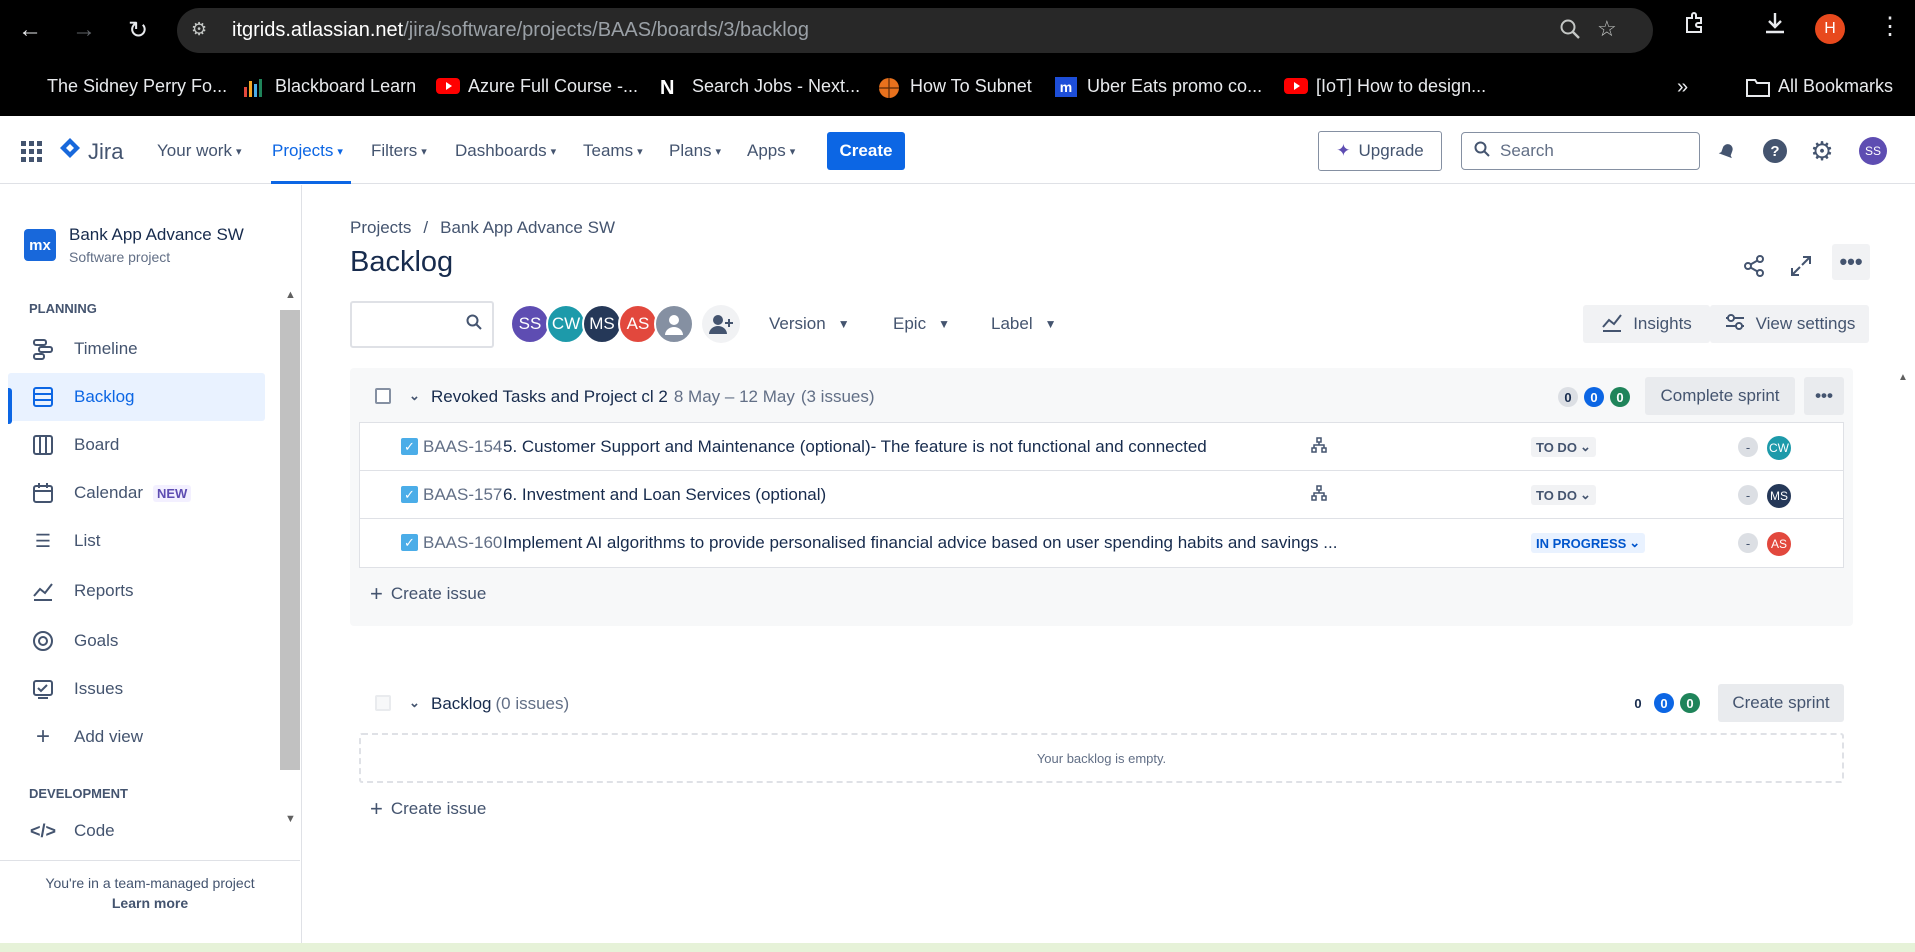 The image size is (1915, 952). What do you see at coordinates (1646, 324) in the screenshot?
I see `insights-button: Insights` at bounding box center [1646, 324].